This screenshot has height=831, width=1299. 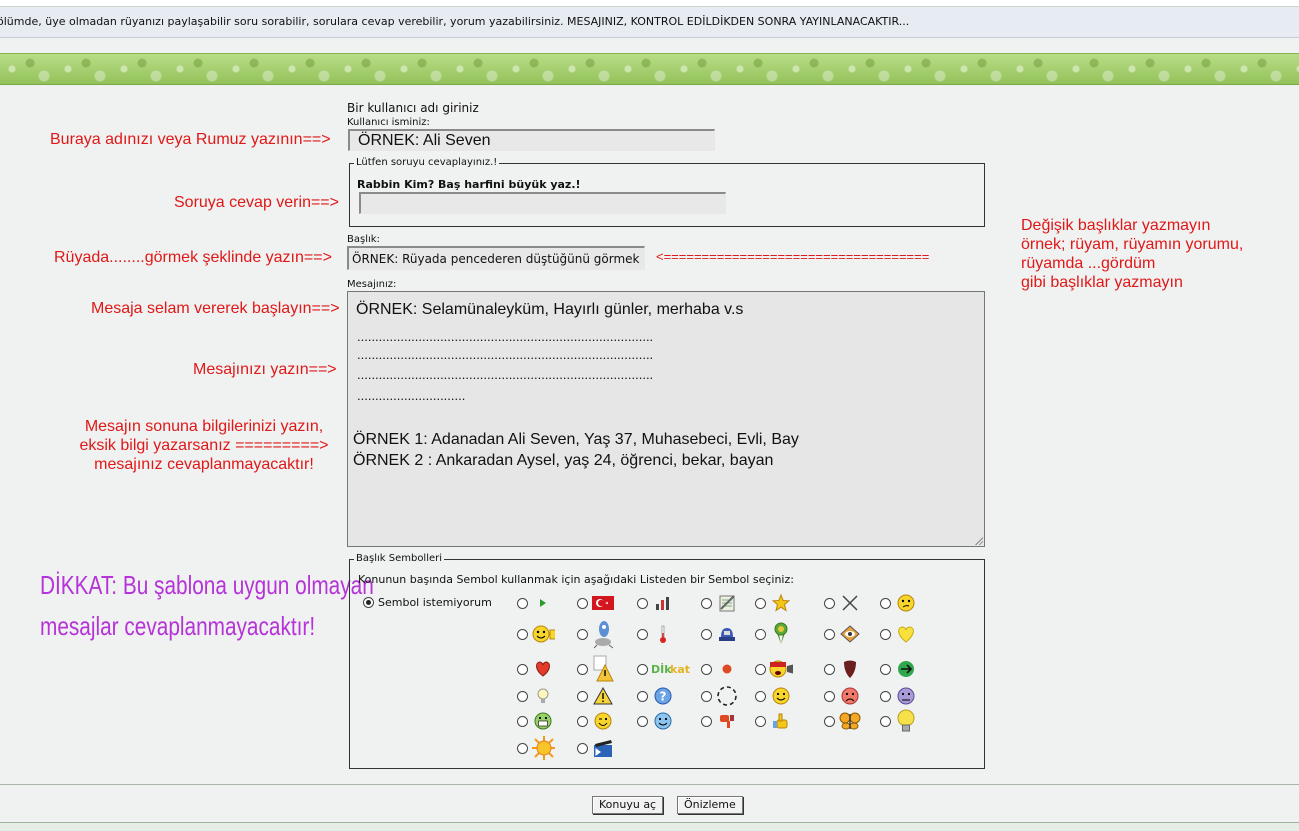 What do you see at coordinates (435, 602) in the screenshot?
I see `no-symbol-label: Sembol istemiyorum` at bounding box center [435, 602].